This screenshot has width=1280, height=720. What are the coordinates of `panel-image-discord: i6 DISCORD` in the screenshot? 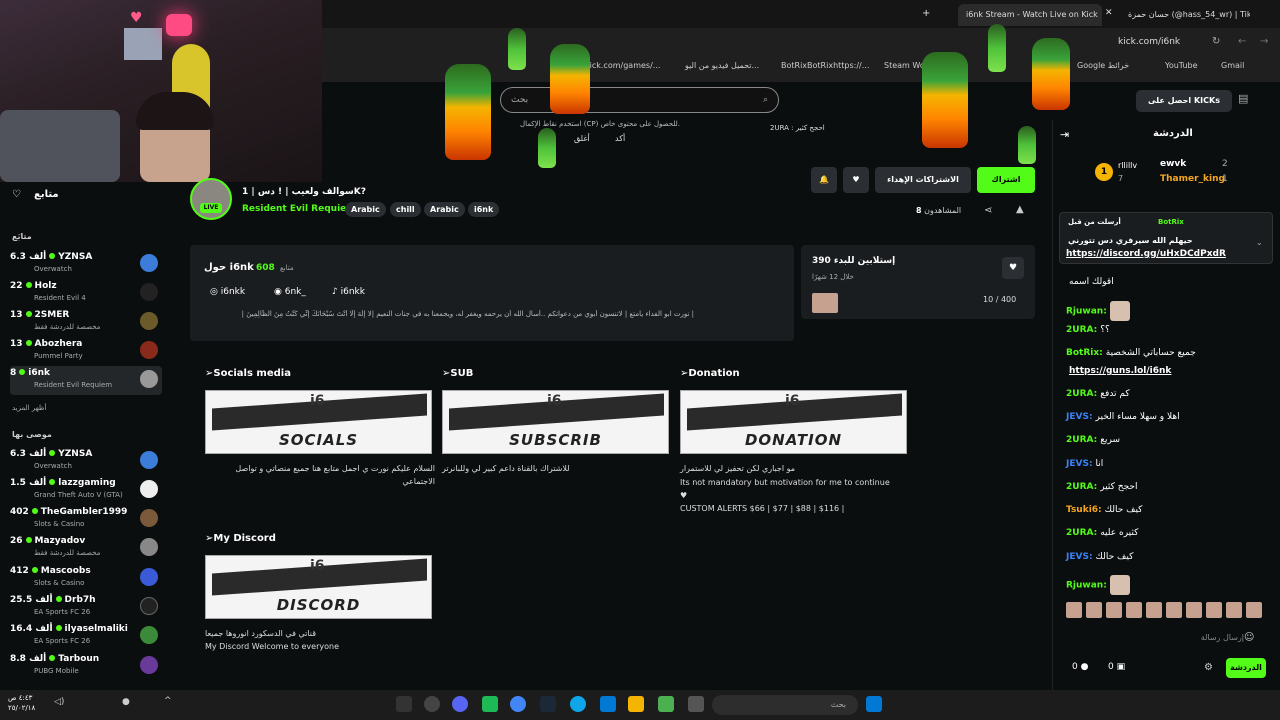 It's located at (318, 587).